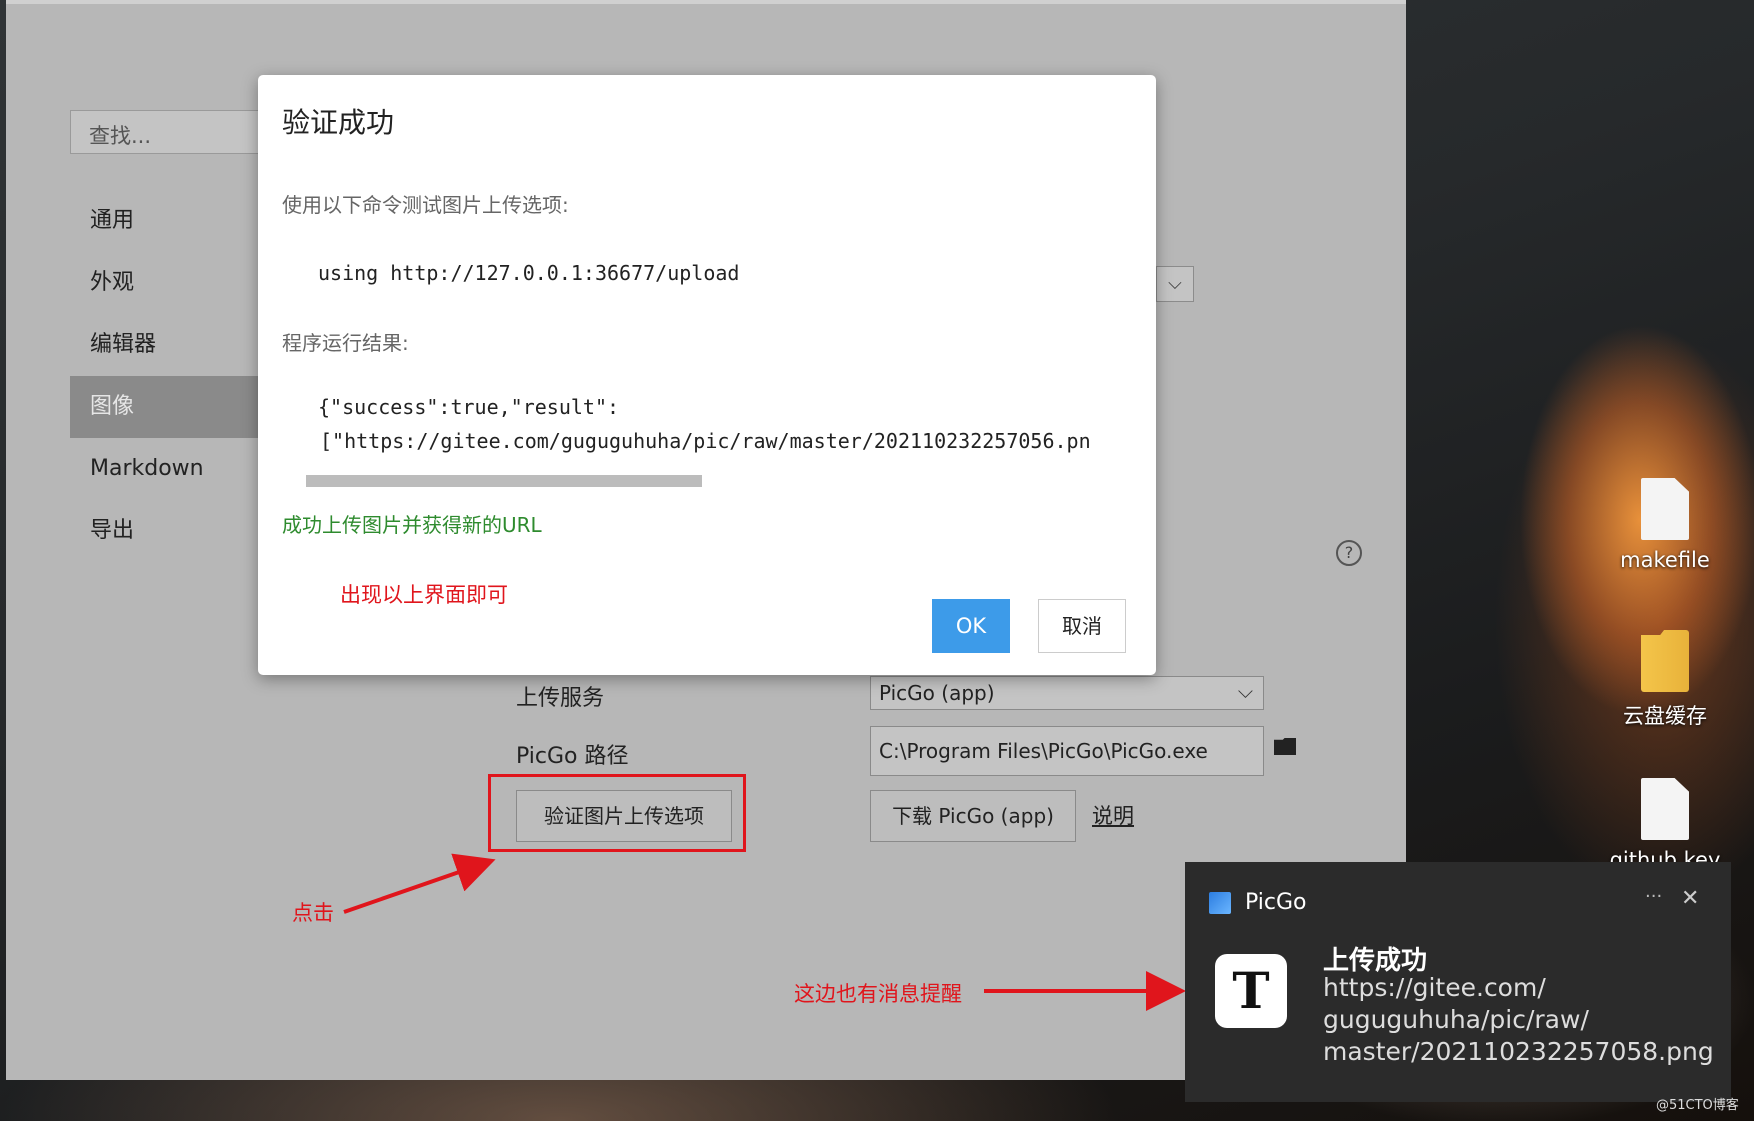 The width and height of the screenshot is (1754, 1121). What do you see at coordinates (424, 595) in the screenshot?
I see `dialog-annotation: 出现以上界面即可` at bounding box center [424, 595].